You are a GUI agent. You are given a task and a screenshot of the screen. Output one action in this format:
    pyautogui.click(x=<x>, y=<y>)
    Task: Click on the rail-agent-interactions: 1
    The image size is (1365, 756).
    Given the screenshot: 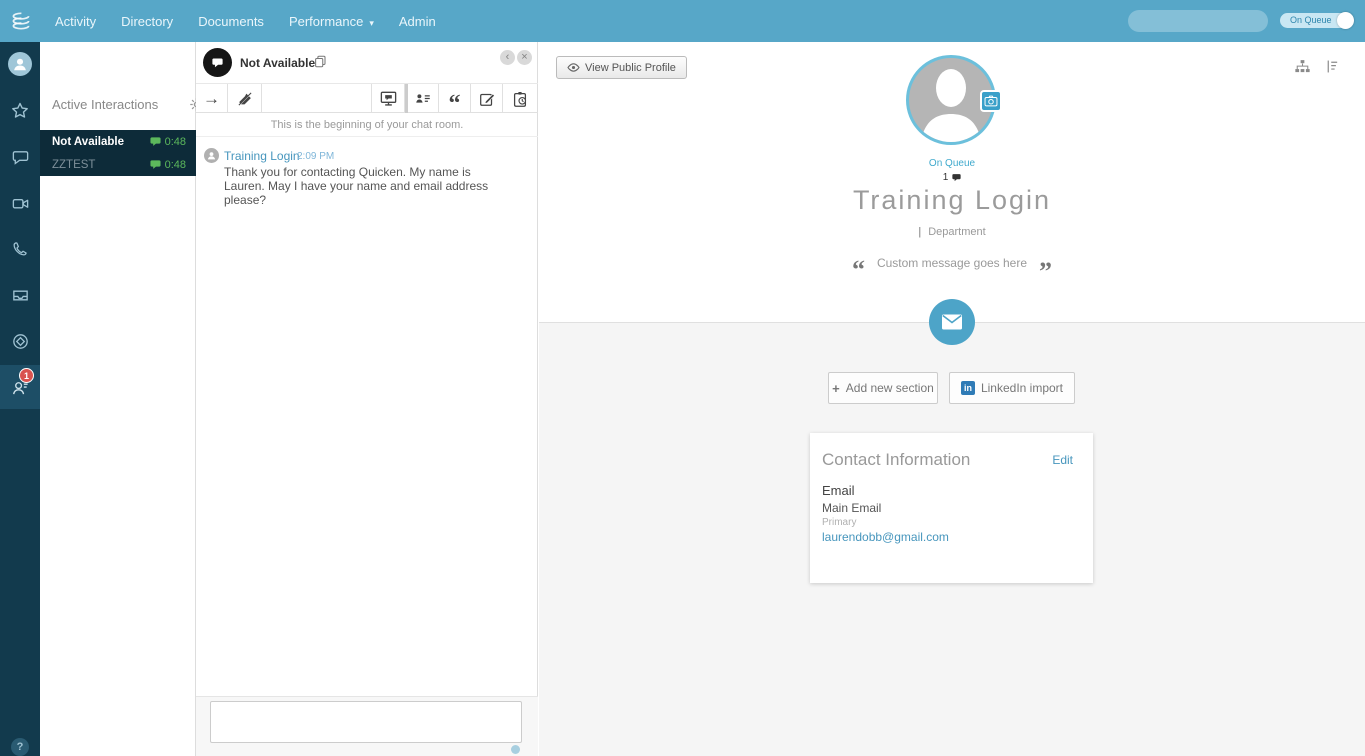 What is the action you would take?
    pyautogui.click(x=20, y=387)
    